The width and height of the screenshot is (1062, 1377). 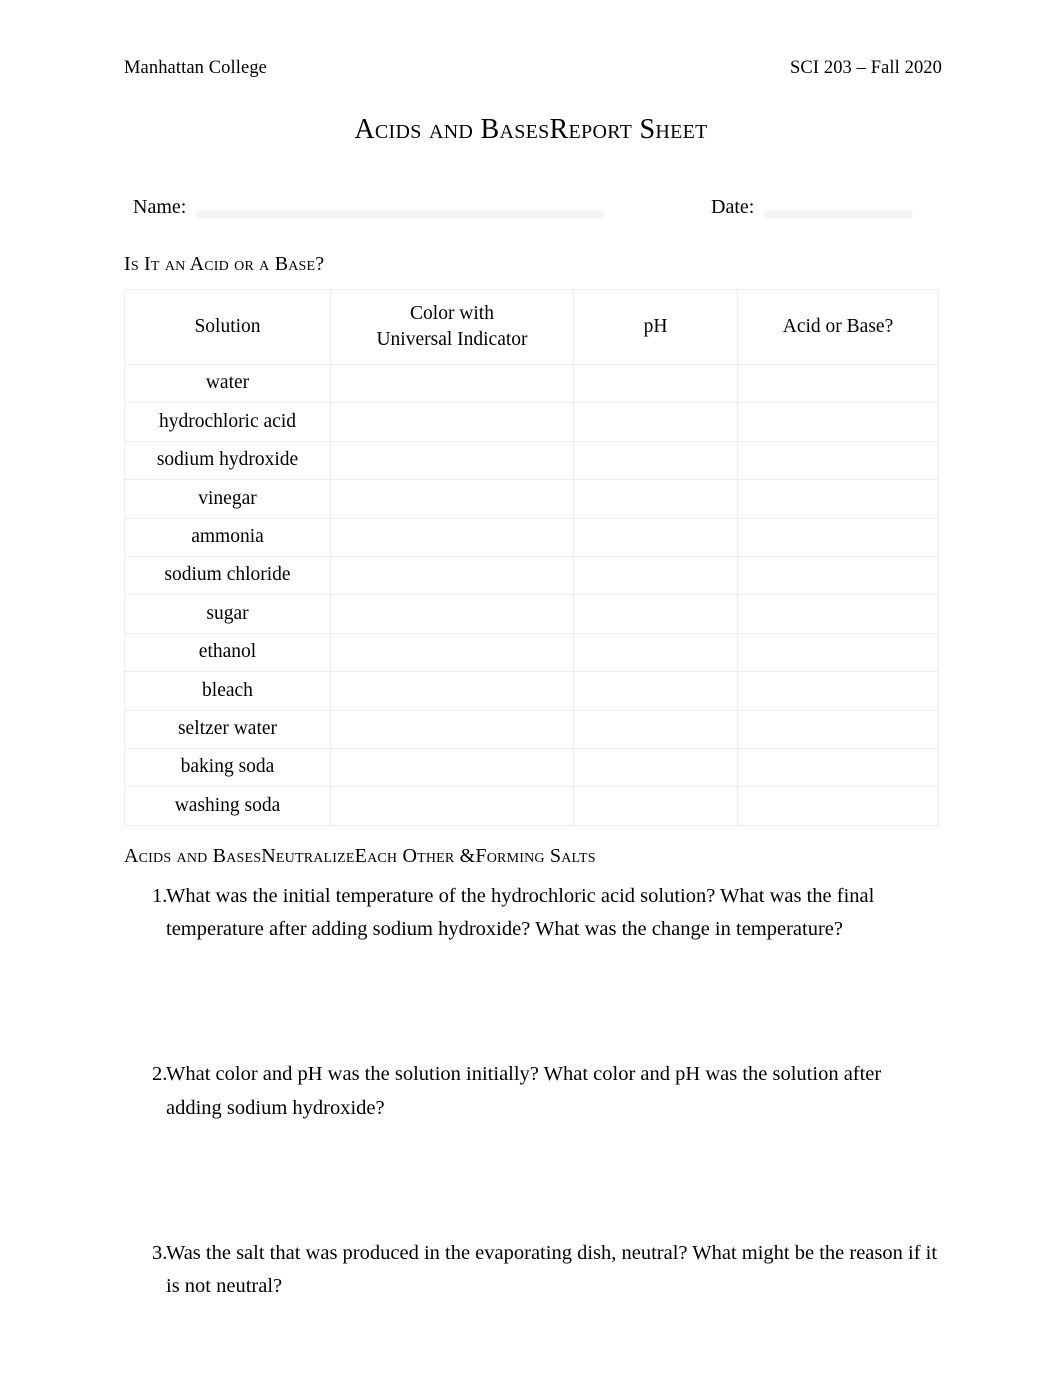 What do you see at coordinates (227, 460) in the screenshot?
I see `cell-solution: sodium hydroxide` at bounding box center [227, 460].